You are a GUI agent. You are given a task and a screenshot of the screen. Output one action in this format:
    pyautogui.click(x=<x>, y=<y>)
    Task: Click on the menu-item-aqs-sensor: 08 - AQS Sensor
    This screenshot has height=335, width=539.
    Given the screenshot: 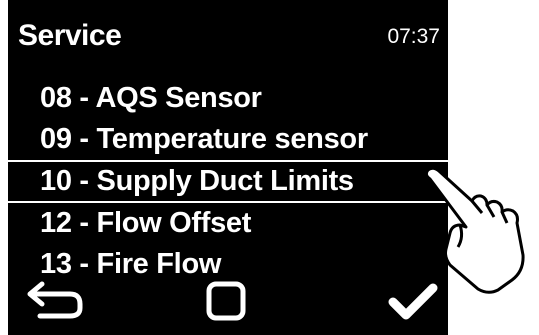 What is the action you would take?
    pyautogui.click(x=228, y=98)
    